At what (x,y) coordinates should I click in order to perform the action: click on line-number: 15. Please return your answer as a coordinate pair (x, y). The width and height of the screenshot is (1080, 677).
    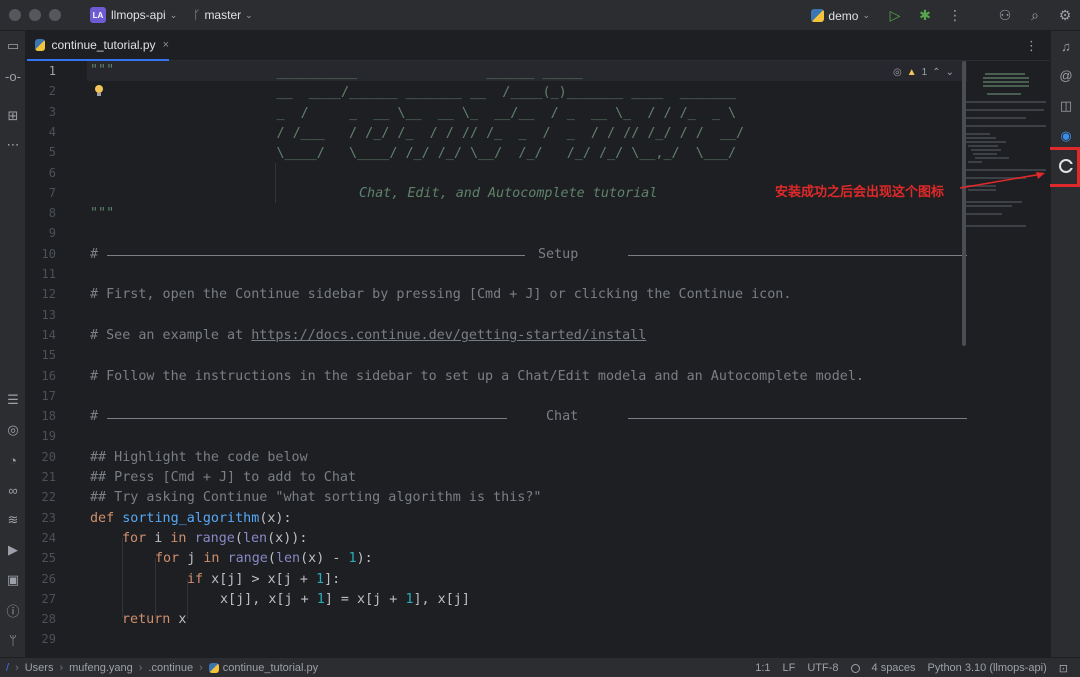
    Looking at the image, I should click on (41, 355).